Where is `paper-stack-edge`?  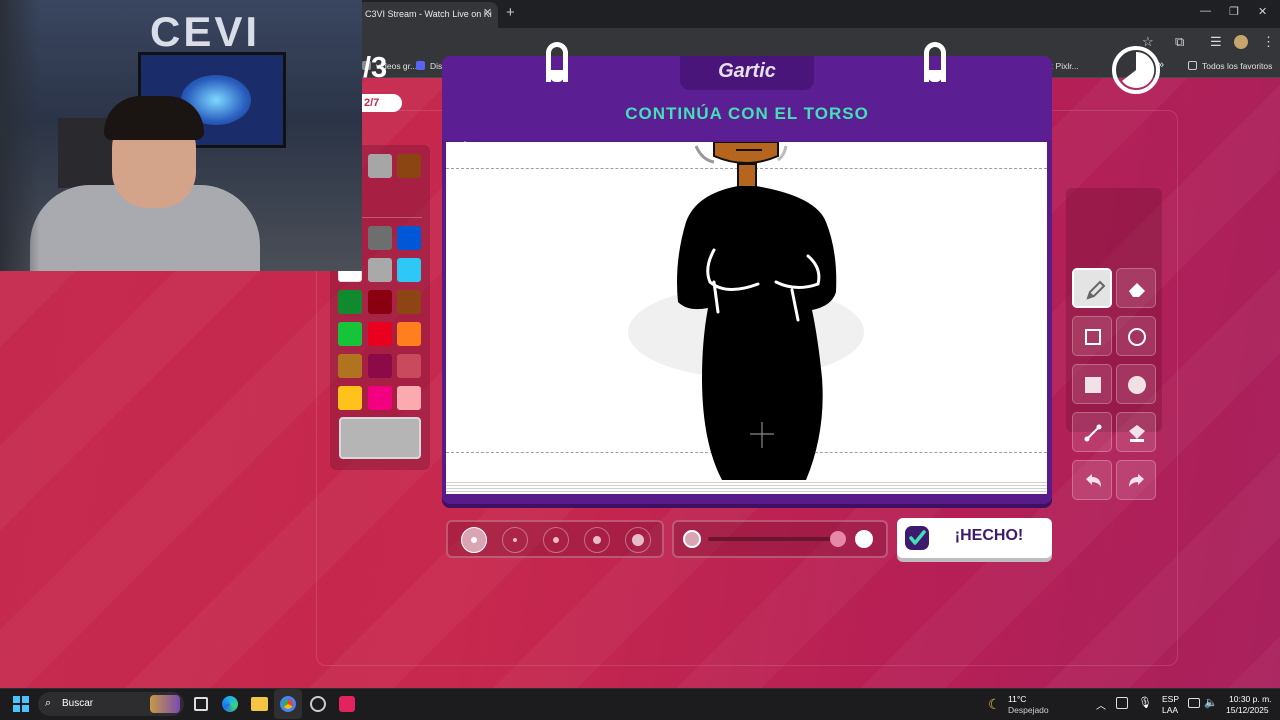 paper-stack-edge is located at coordinates (746, 487).